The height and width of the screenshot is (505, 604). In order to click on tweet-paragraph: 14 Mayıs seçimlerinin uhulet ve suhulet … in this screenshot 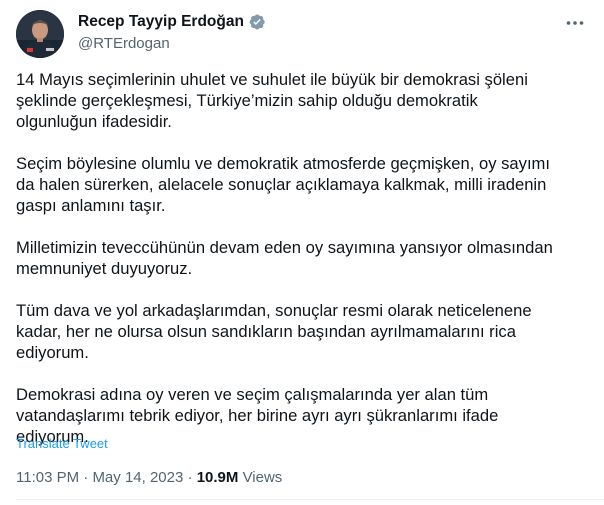, I will do `click(272, 100)`.